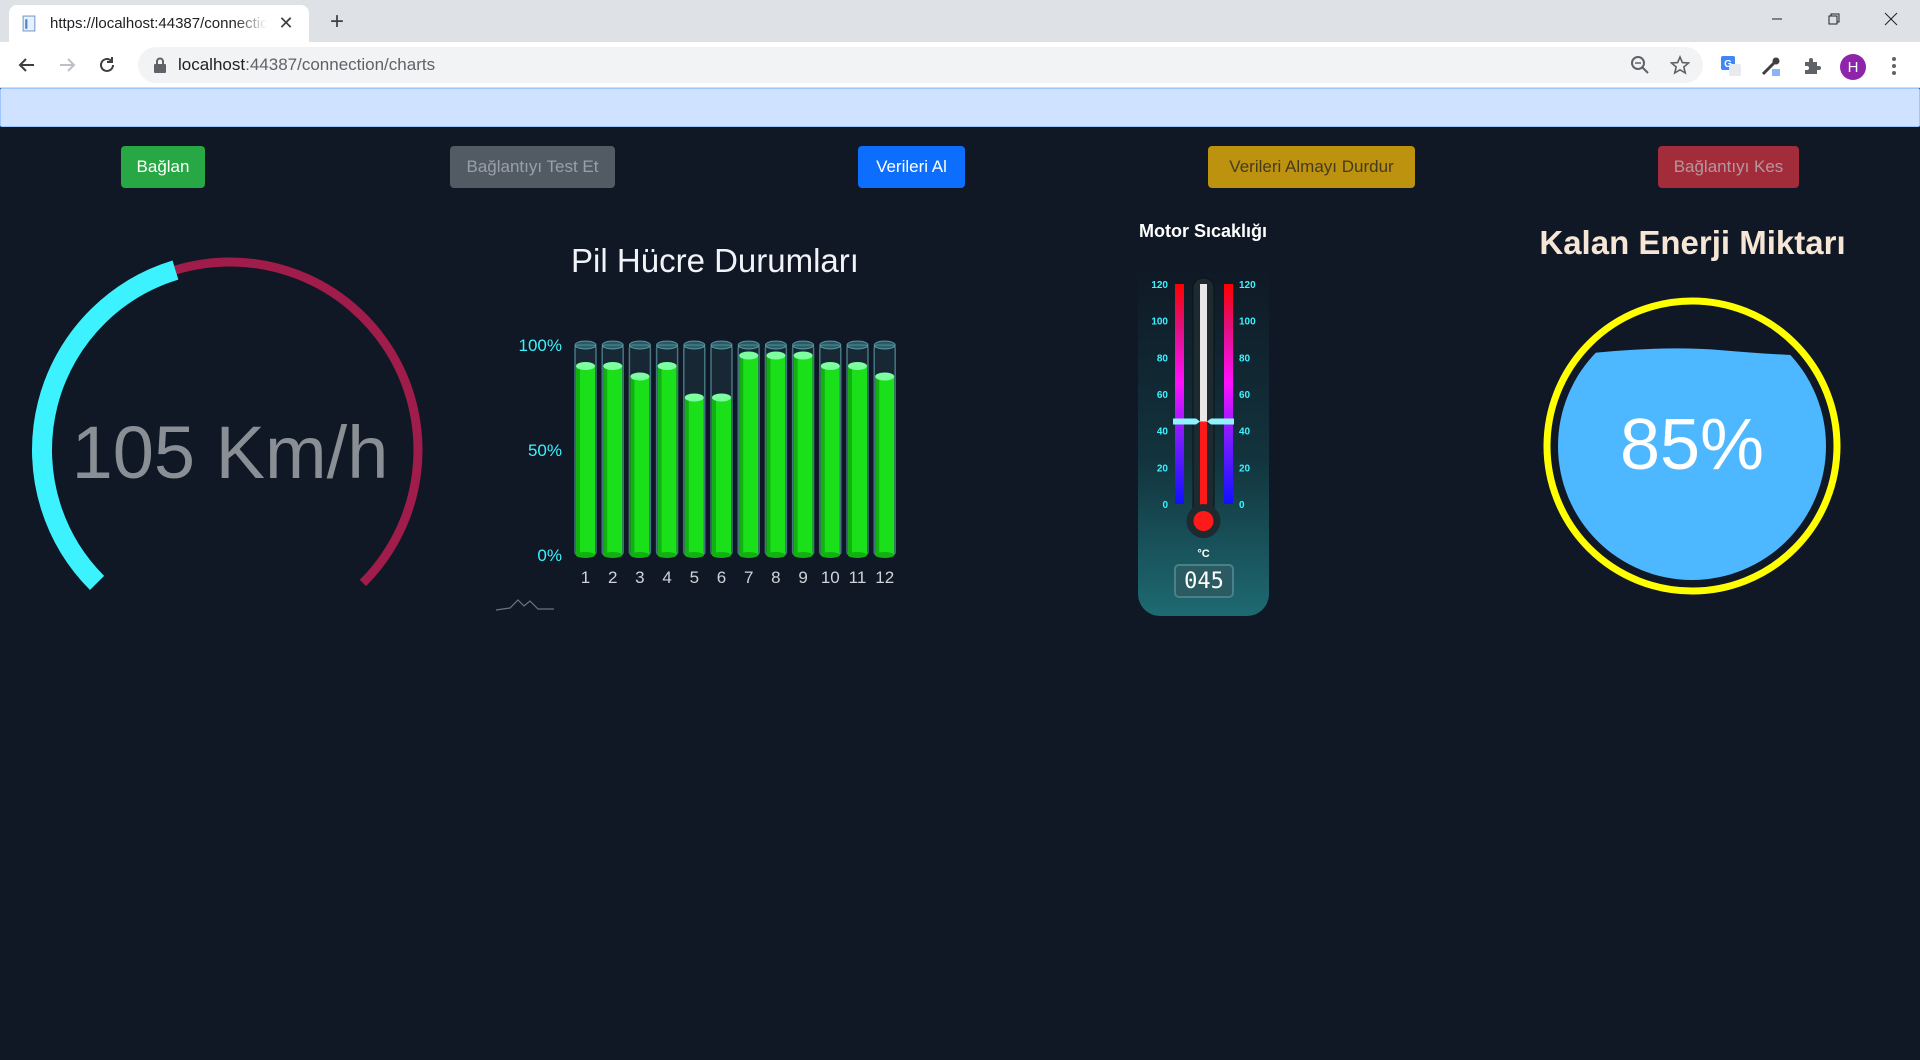 The width and height of the screenshot is (1920, 1060). Describe the element at coordinates (1245, 358) in the screenshot. I see `thermo-scale-right-label: 80` at that location.